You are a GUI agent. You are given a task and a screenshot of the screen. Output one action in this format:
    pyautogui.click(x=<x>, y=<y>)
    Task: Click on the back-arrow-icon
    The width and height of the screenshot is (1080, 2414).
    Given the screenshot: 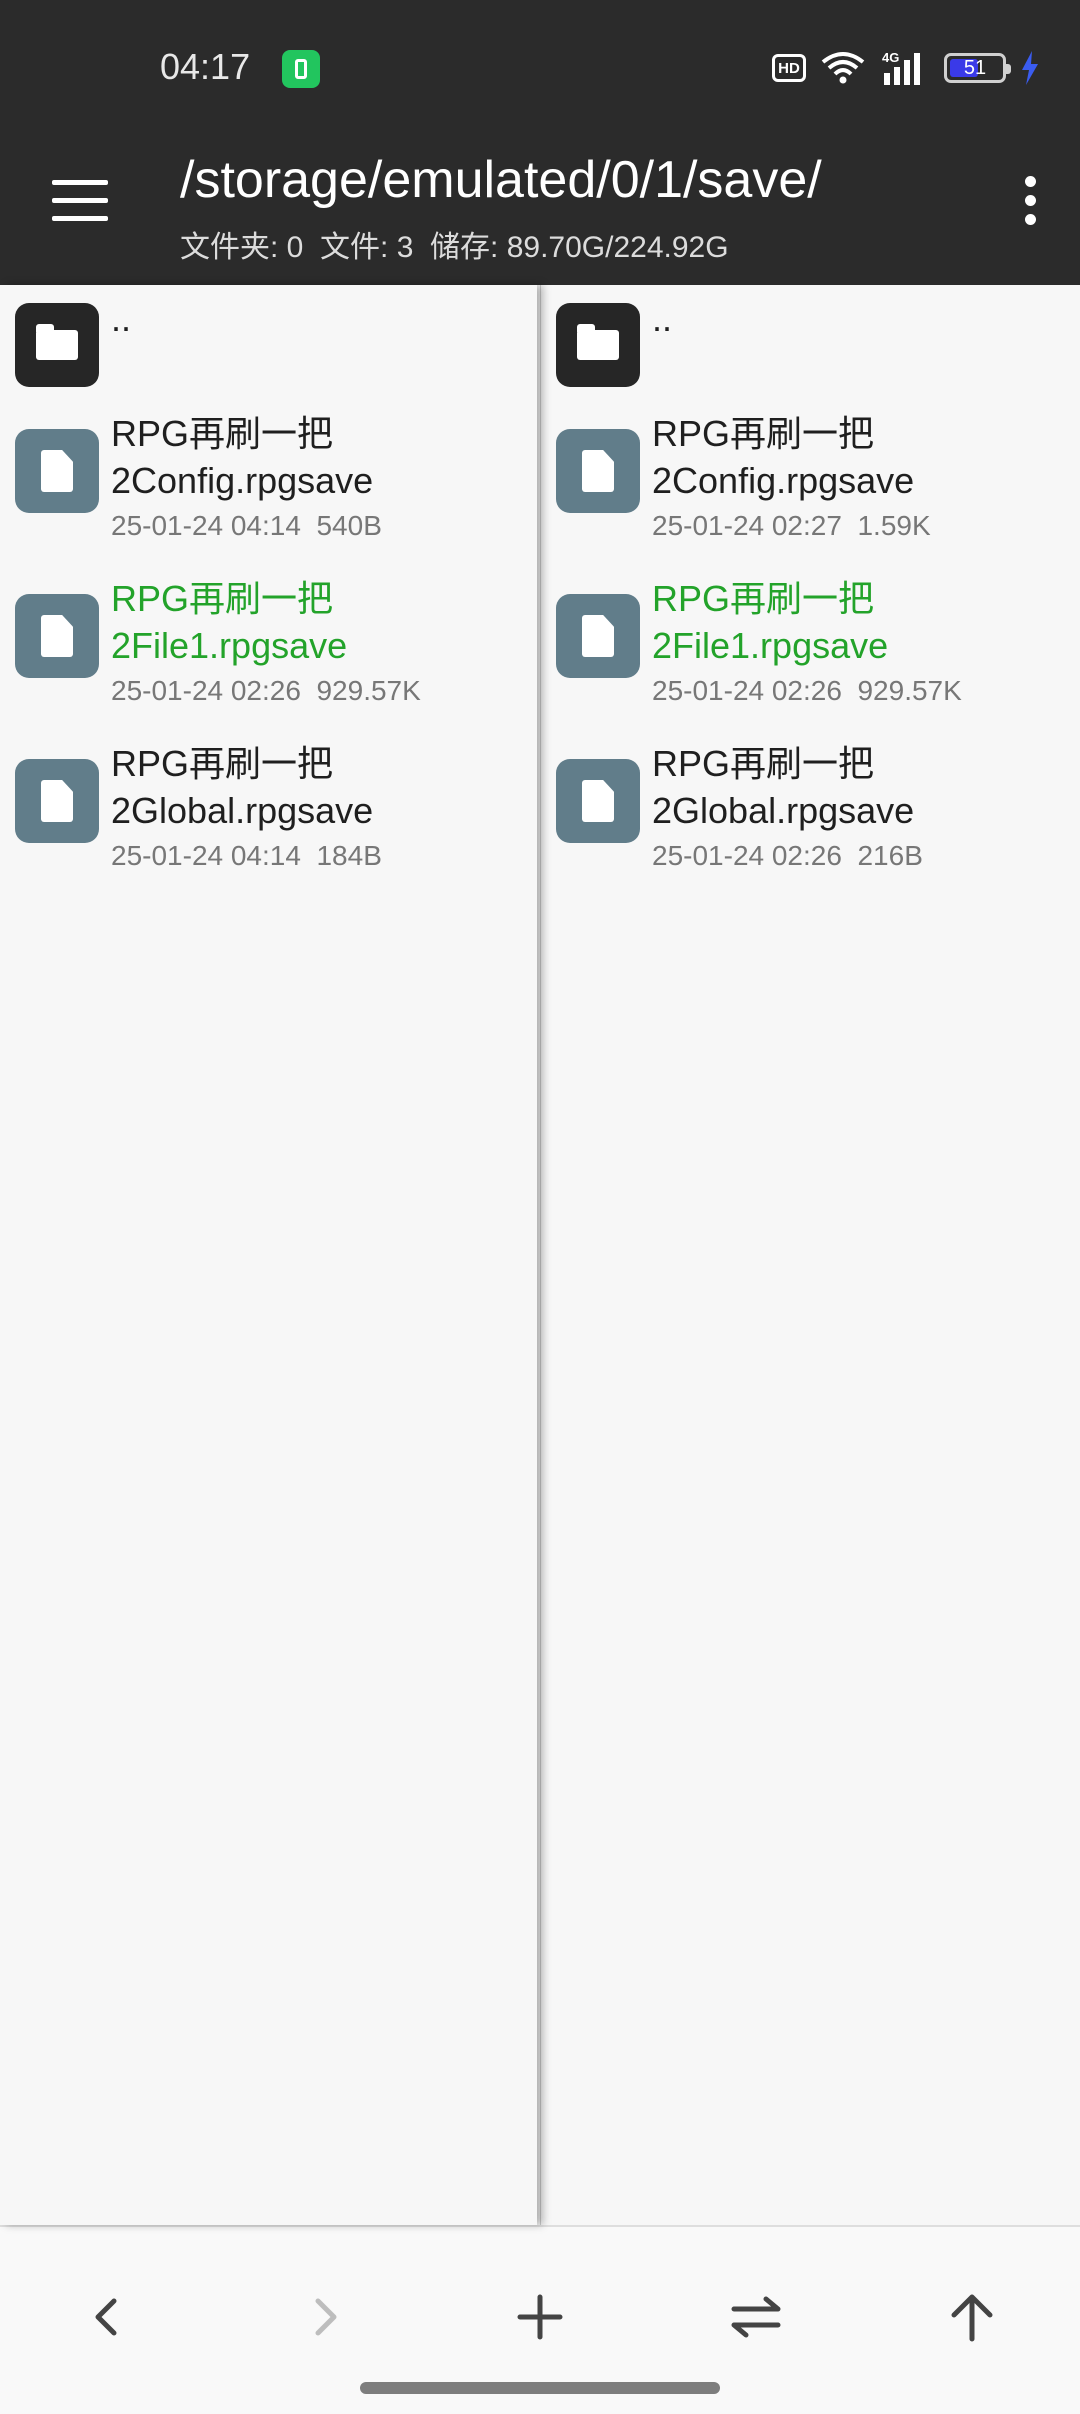 What is the action you would take?
    pyautogui.click(x=108, y=2317)
    